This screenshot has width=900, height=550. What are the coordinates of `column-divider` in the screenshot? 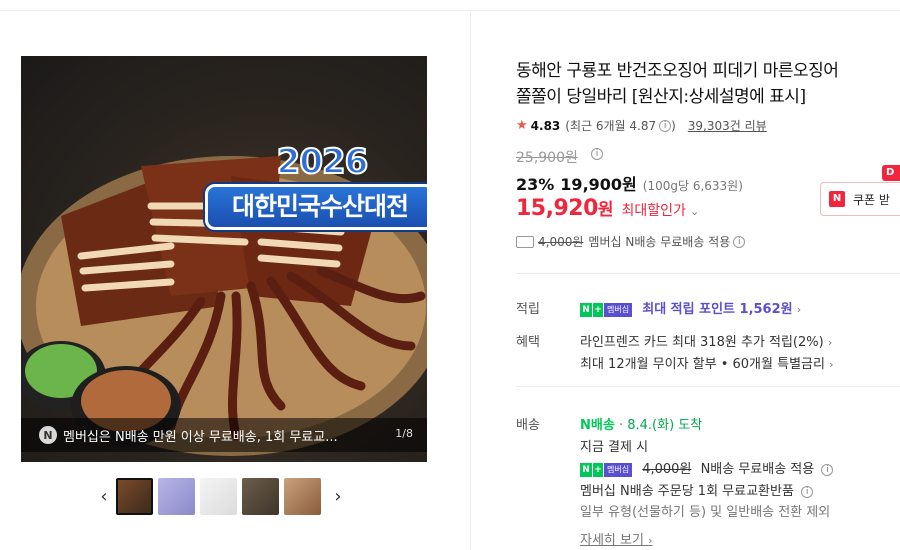 It's located at (470, 280).